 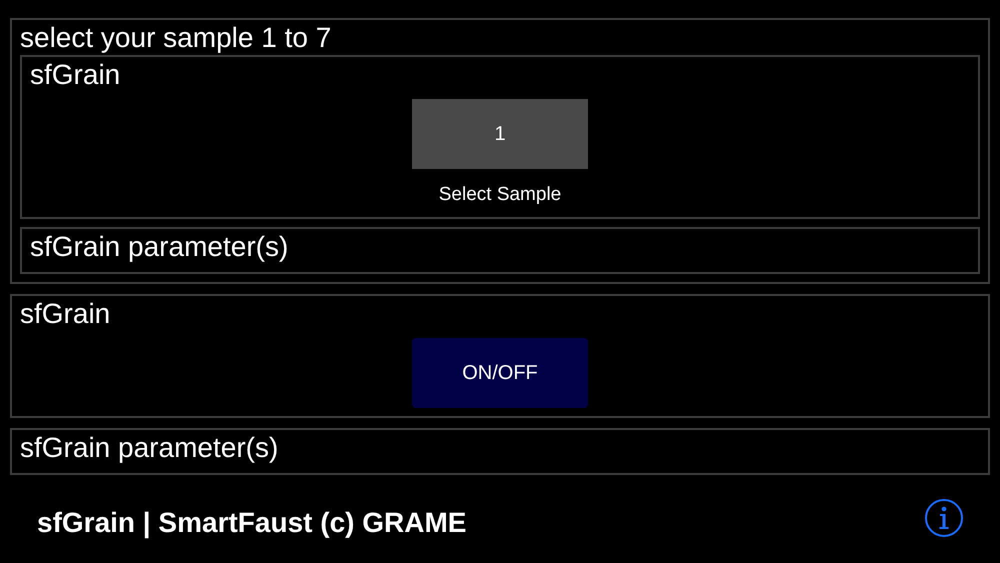 I want to click on info-icon, so click(x=944, y=518).